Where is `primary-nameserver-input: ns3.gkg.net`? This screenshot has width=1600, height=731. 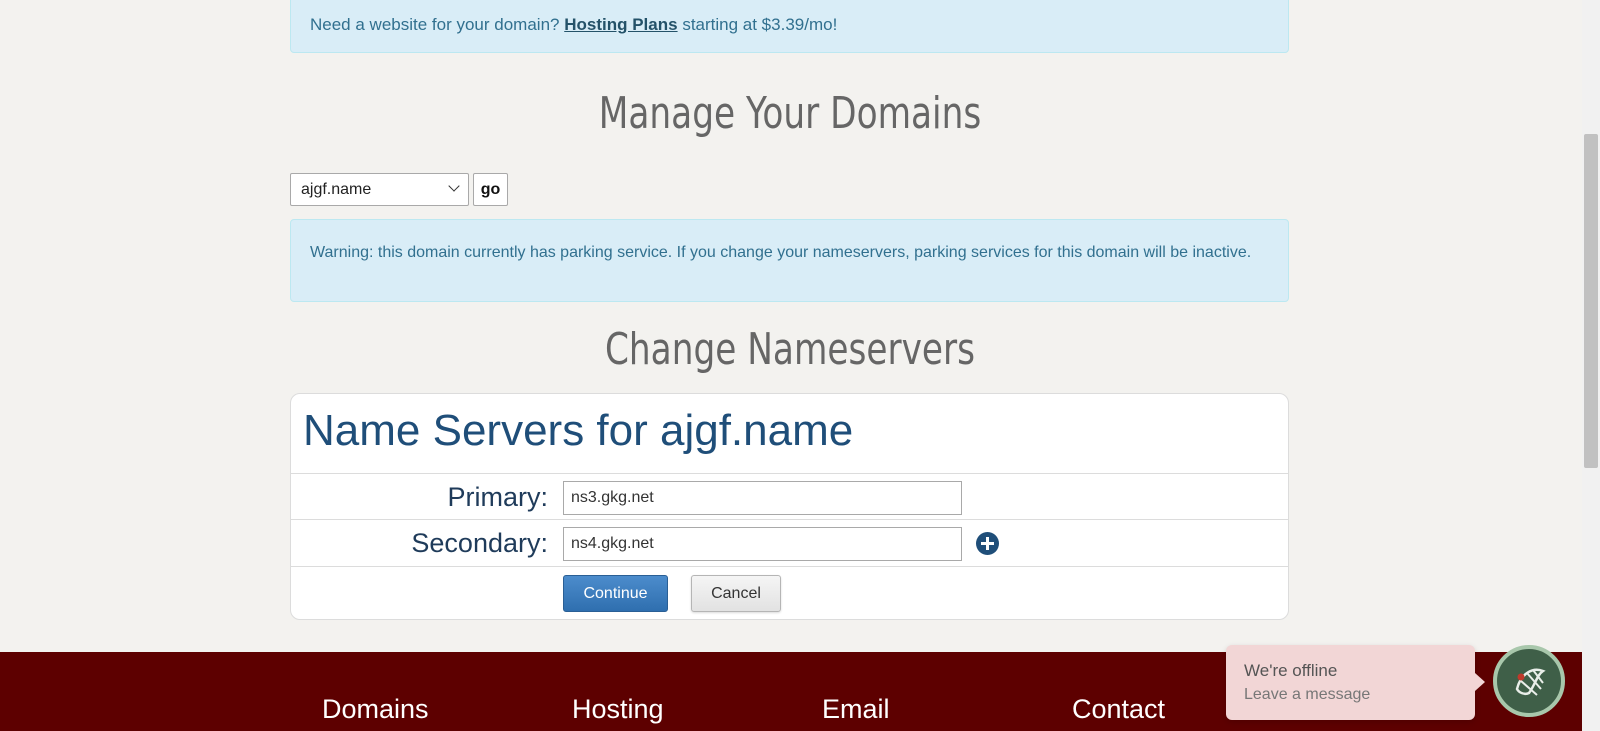
primary-nameserver-input: ns3.gkg.net is located at coordinates (762, 498).